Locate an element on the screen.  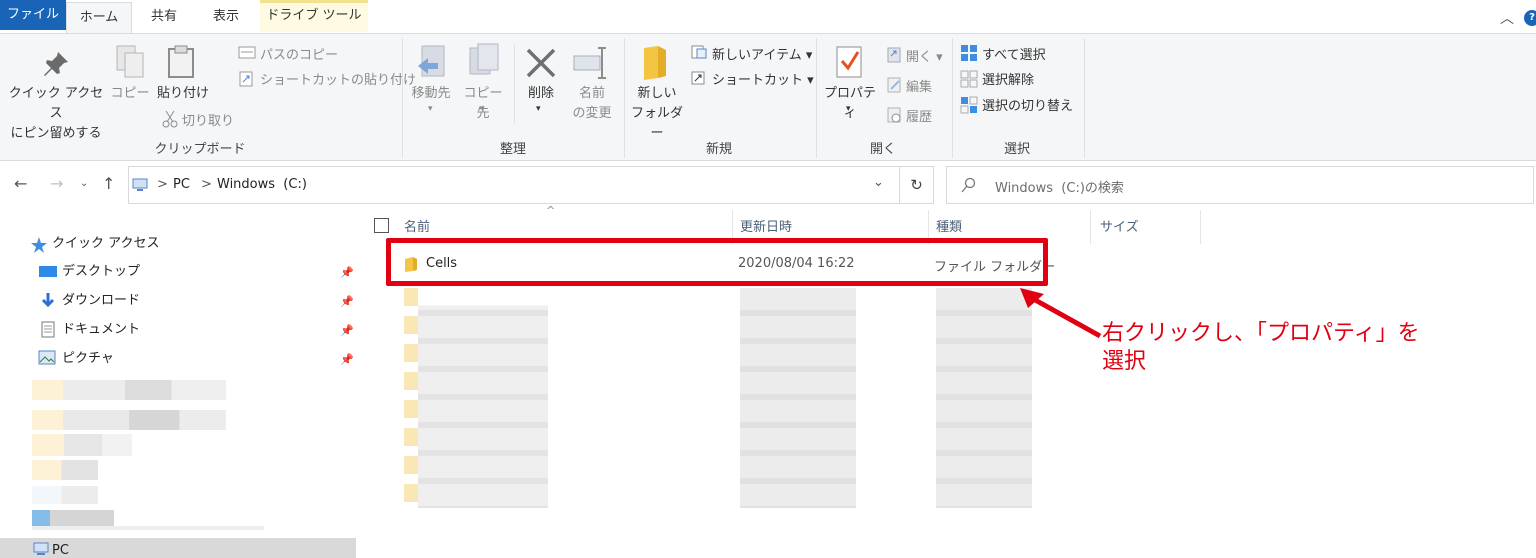
open-button: 開く ▾ is located at coordinates (924, 55).